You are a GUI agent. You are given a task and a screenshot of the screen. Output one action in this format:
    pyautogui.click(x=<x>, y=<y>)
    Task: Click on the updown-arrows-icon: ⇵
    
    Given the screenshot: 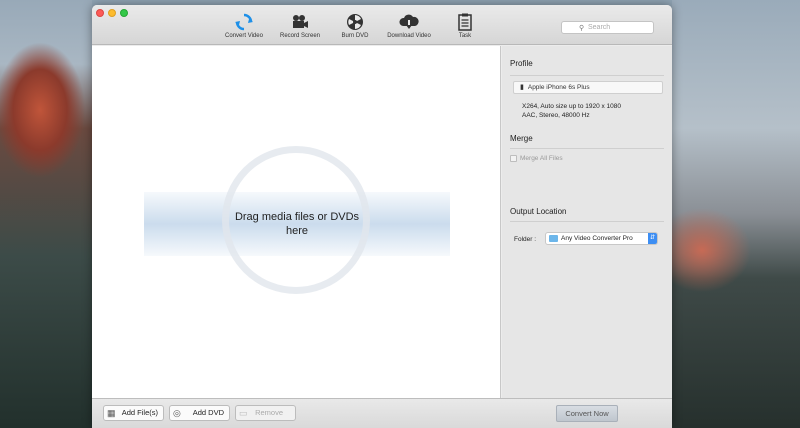 What is the action you would take?
    pyautogui.click(x=652, y=238)
    